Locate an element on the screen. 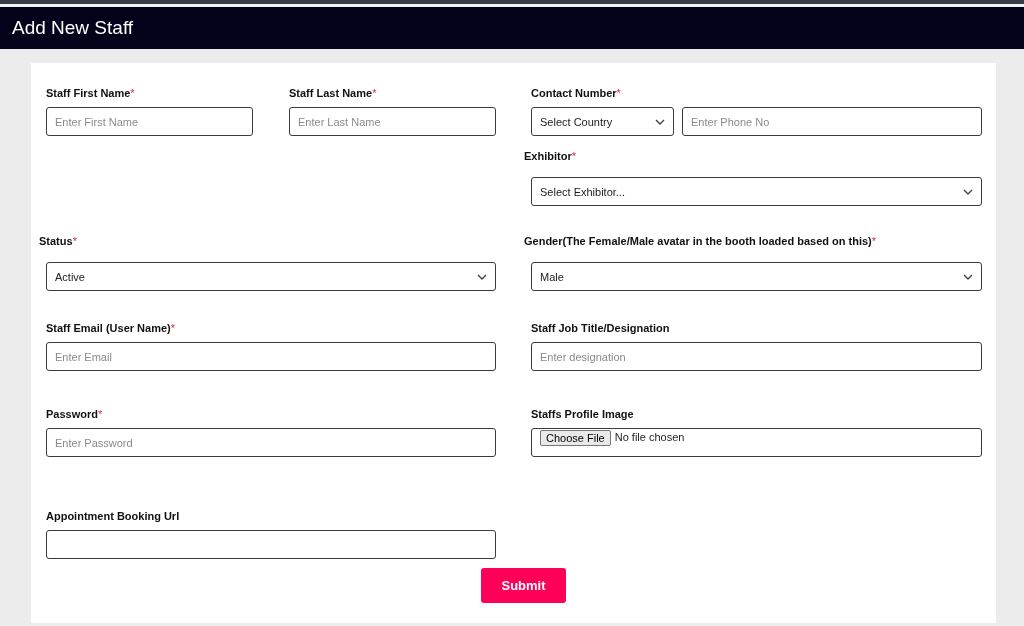 The image size is (1024, 626). select-field: Active is located at coordinates (271, 276).